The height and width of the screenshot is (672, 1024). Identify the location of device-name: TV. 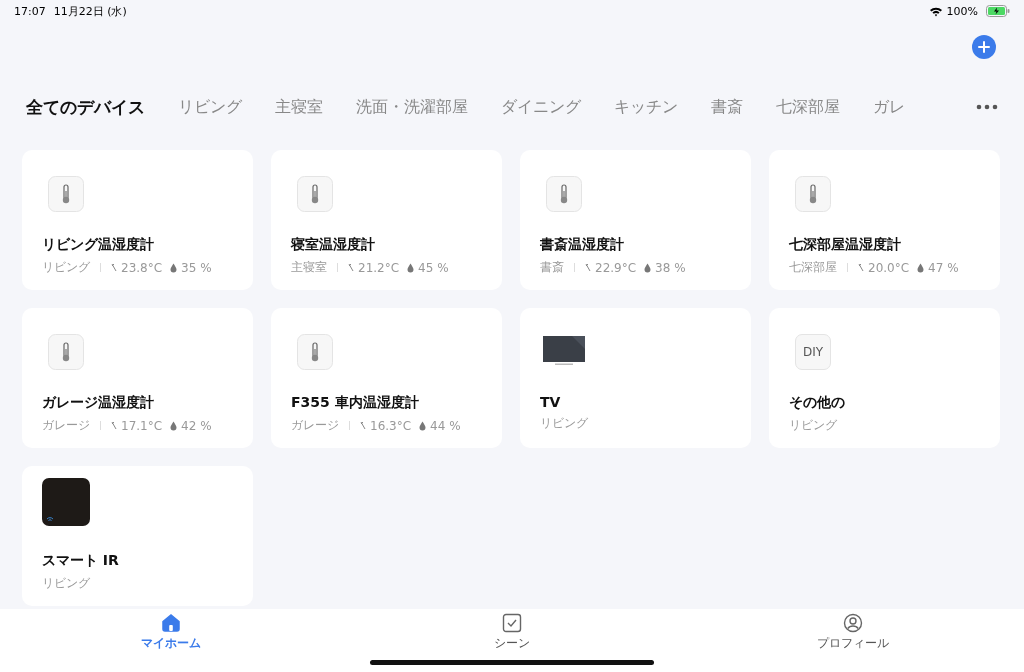
(551, 402).